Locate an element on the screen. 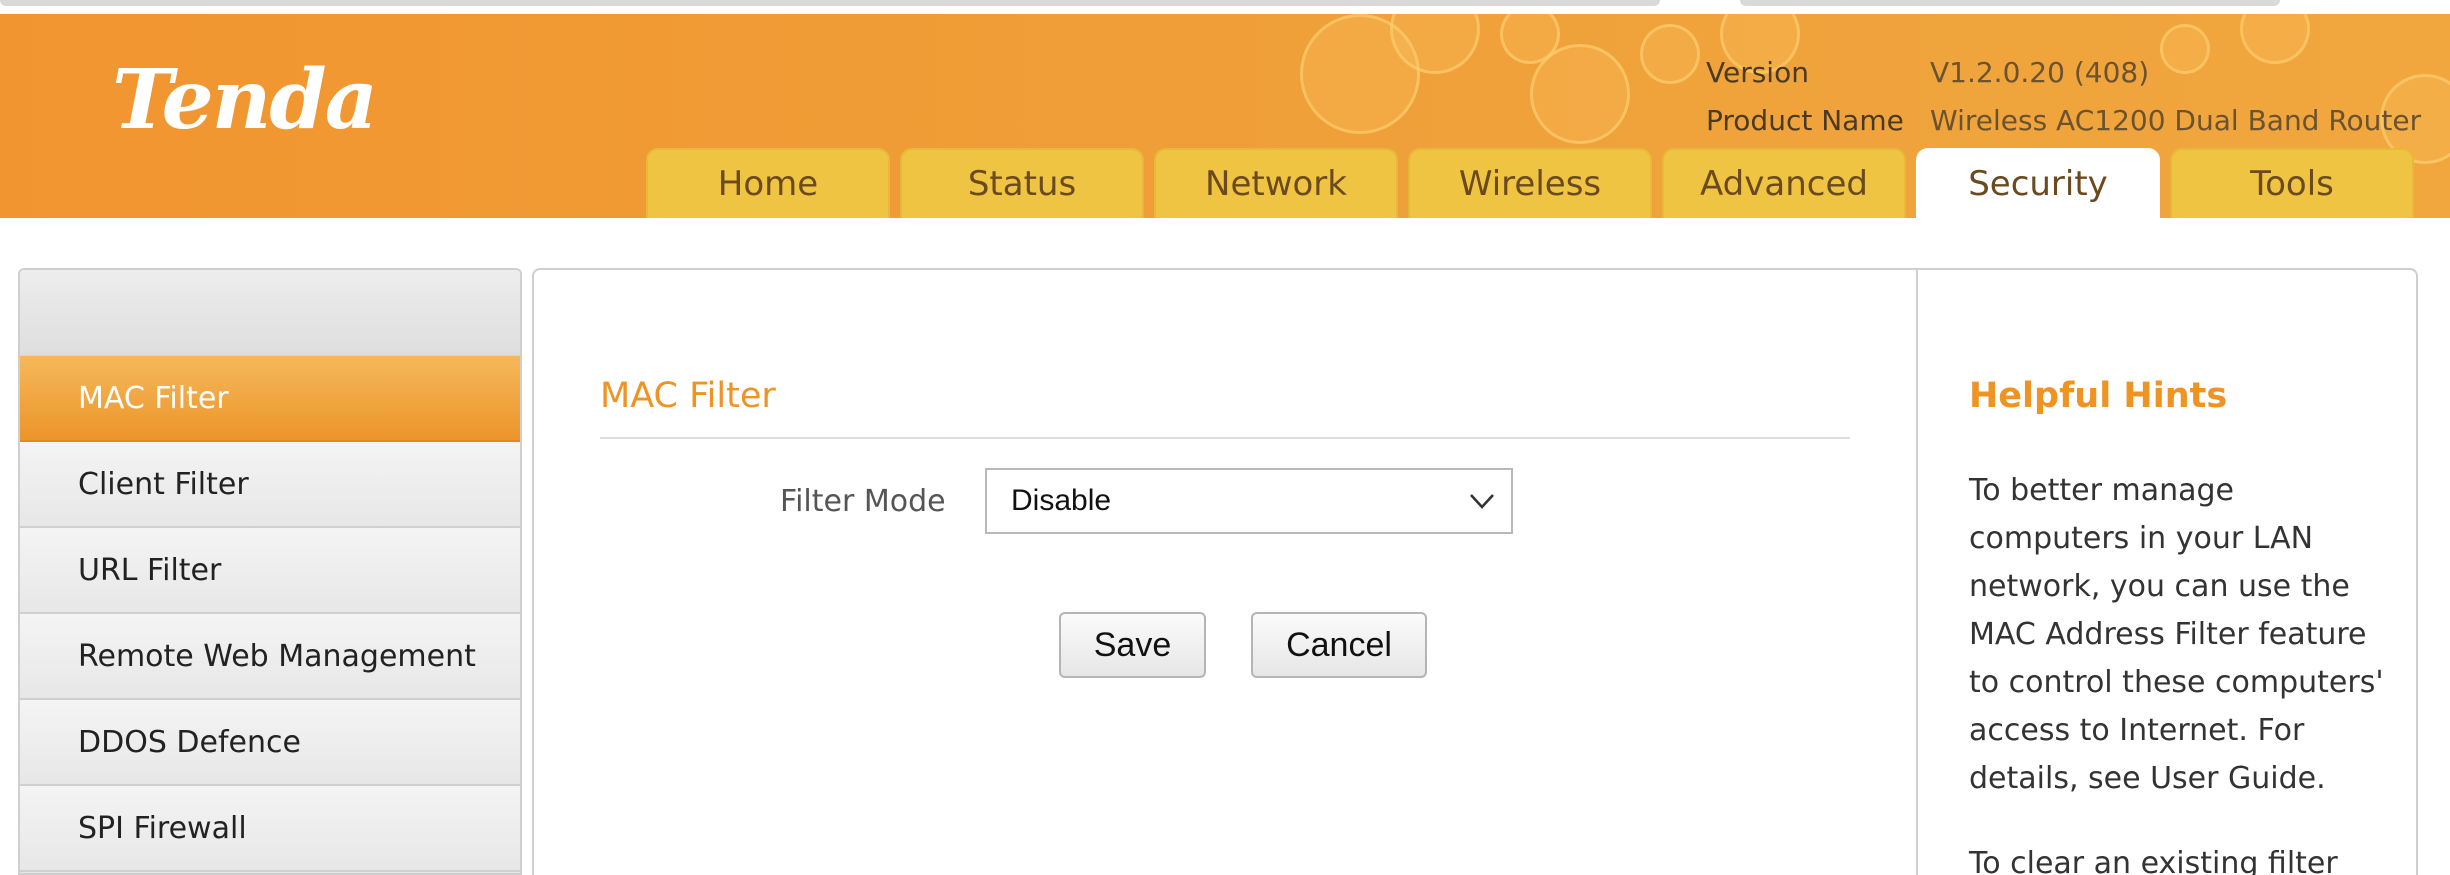  sidebar-header is located at coordinates (270, 313).